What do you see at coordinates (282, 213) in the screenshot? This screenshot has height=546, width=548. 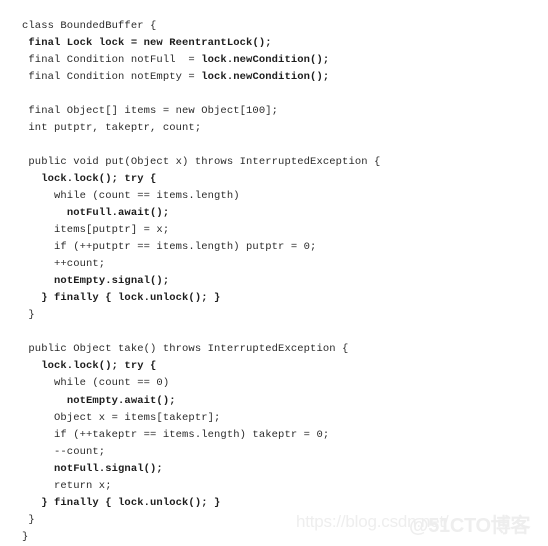 I see `code-line: notFull.await();` at bounding box center [282, 213].